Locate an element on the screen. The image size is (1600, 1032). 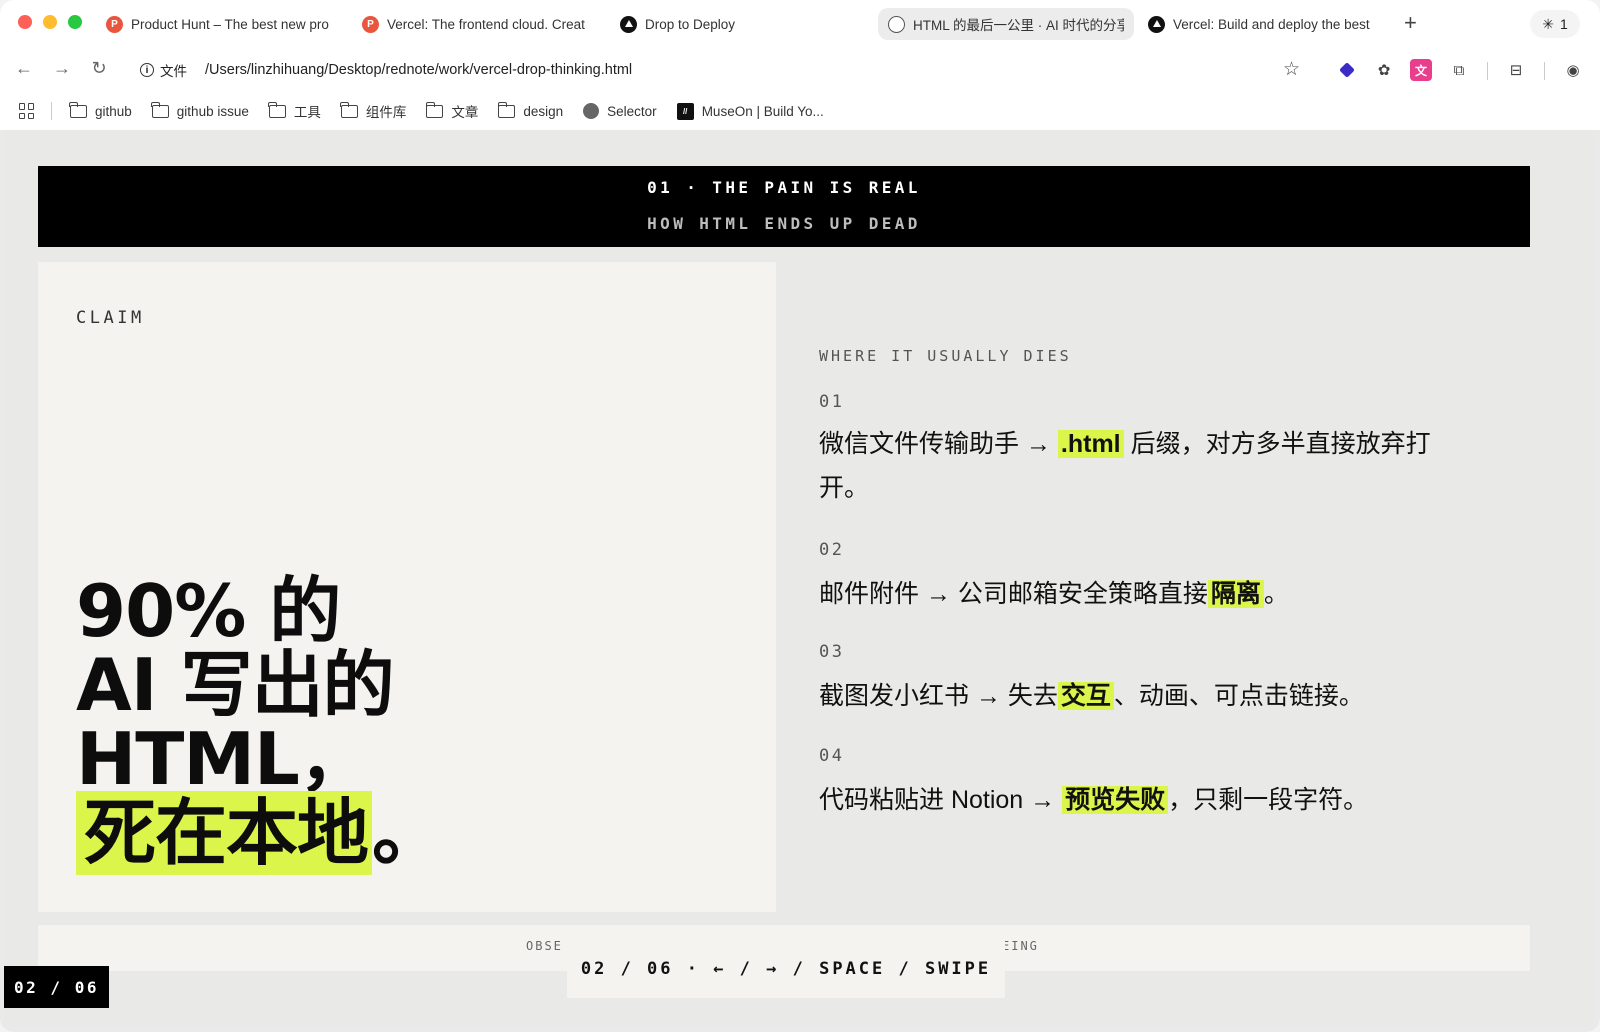
tab-vercel-build: Vercel: Build and deploy the best is located at coordinates (1263, 24).